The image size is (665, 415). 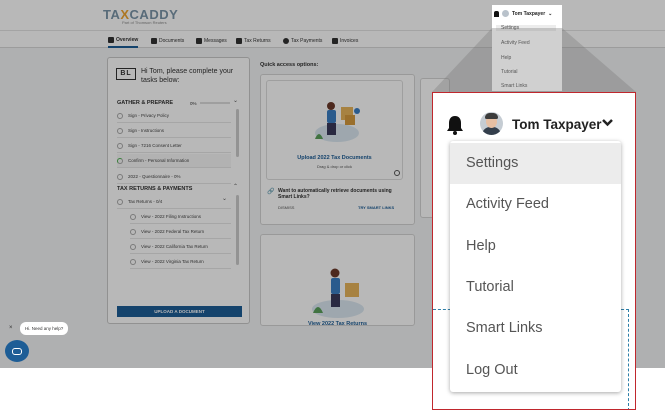 What do you see at coordinates (535, 246) in the screenshot?
I see `menu-item-help: Help` at bounding box center [535, 246].